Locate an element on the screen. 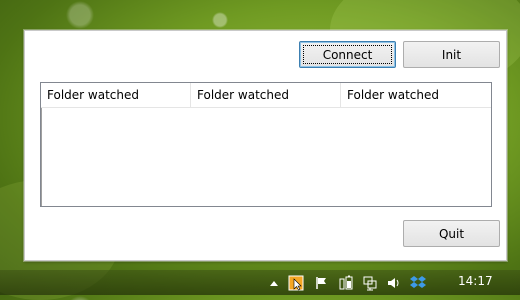  network-icon is located at coordinates (370, 283).